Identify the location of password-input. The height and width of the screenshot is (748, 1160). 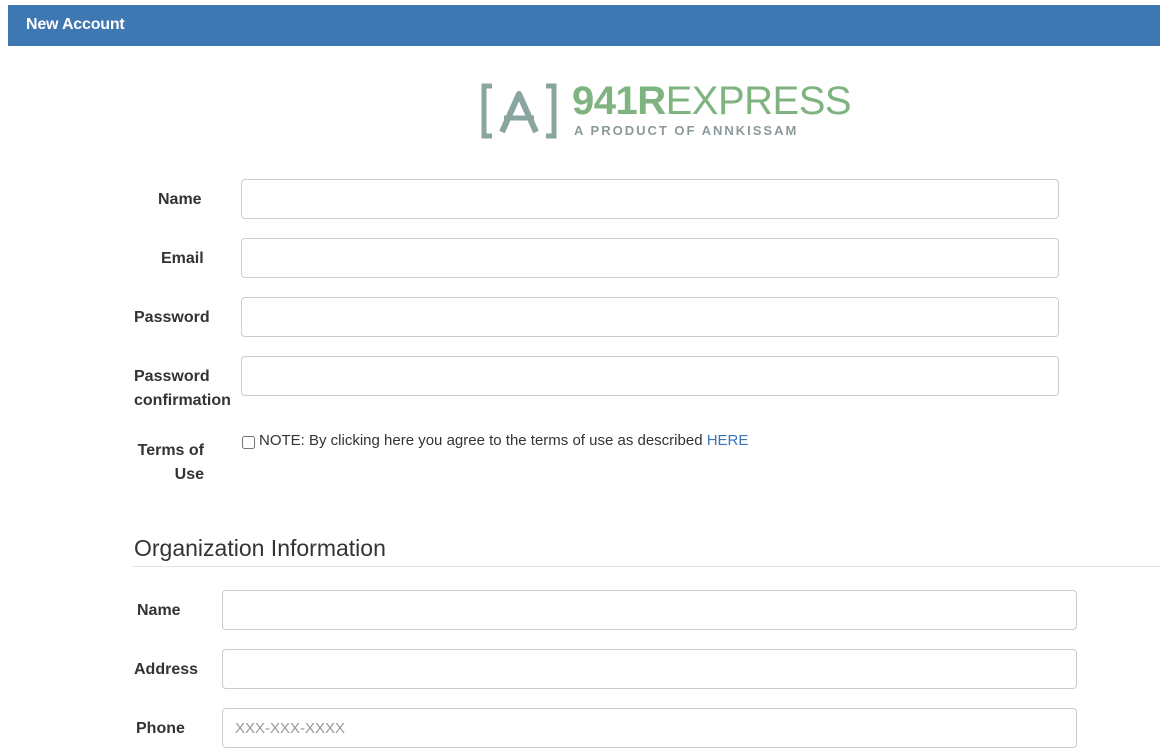
(650, 317).